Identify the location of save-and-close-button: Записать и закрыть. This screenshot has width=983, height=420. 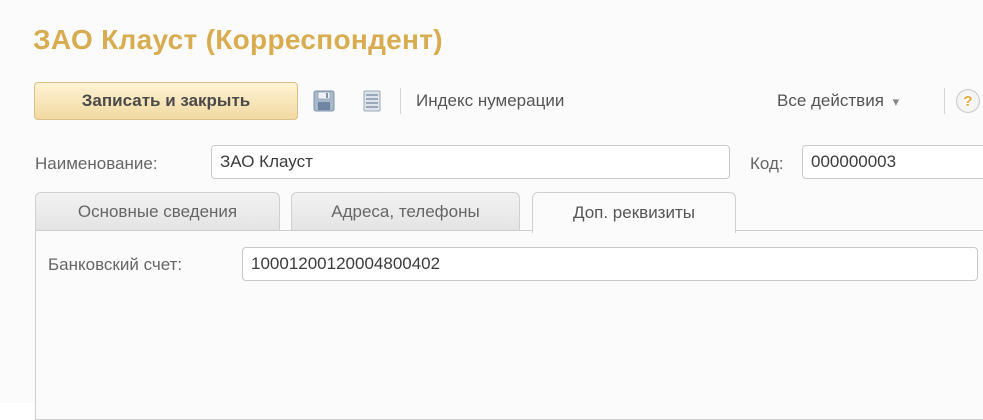
(166, 101).